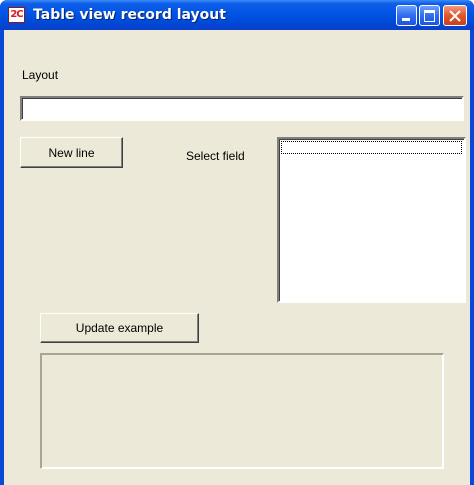 The width and height of the screenshot is (474, 485). I want to click on new-line-button: New line, so click(71, 152).